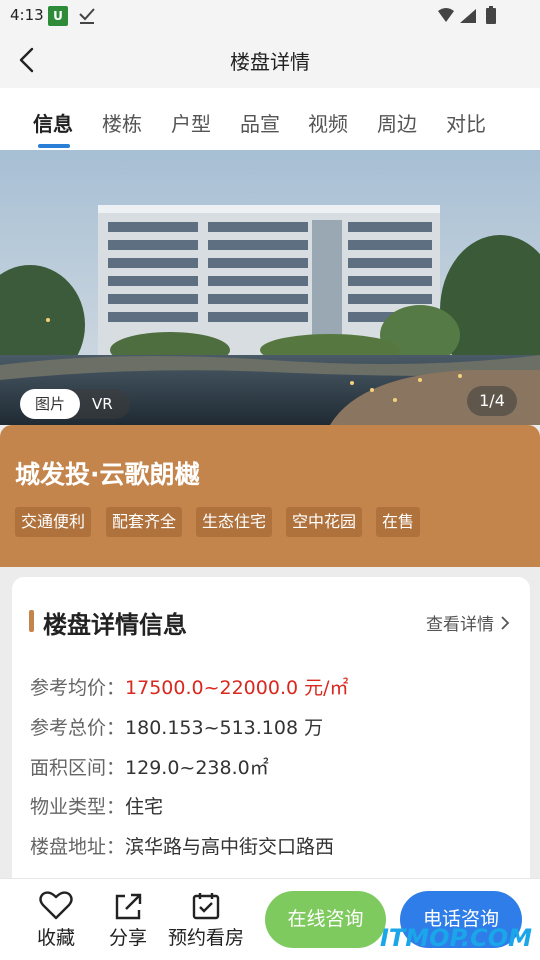  Describe the element at coordinates (127, 938) in the screenshot. I see `share-label: 分享` at that location.